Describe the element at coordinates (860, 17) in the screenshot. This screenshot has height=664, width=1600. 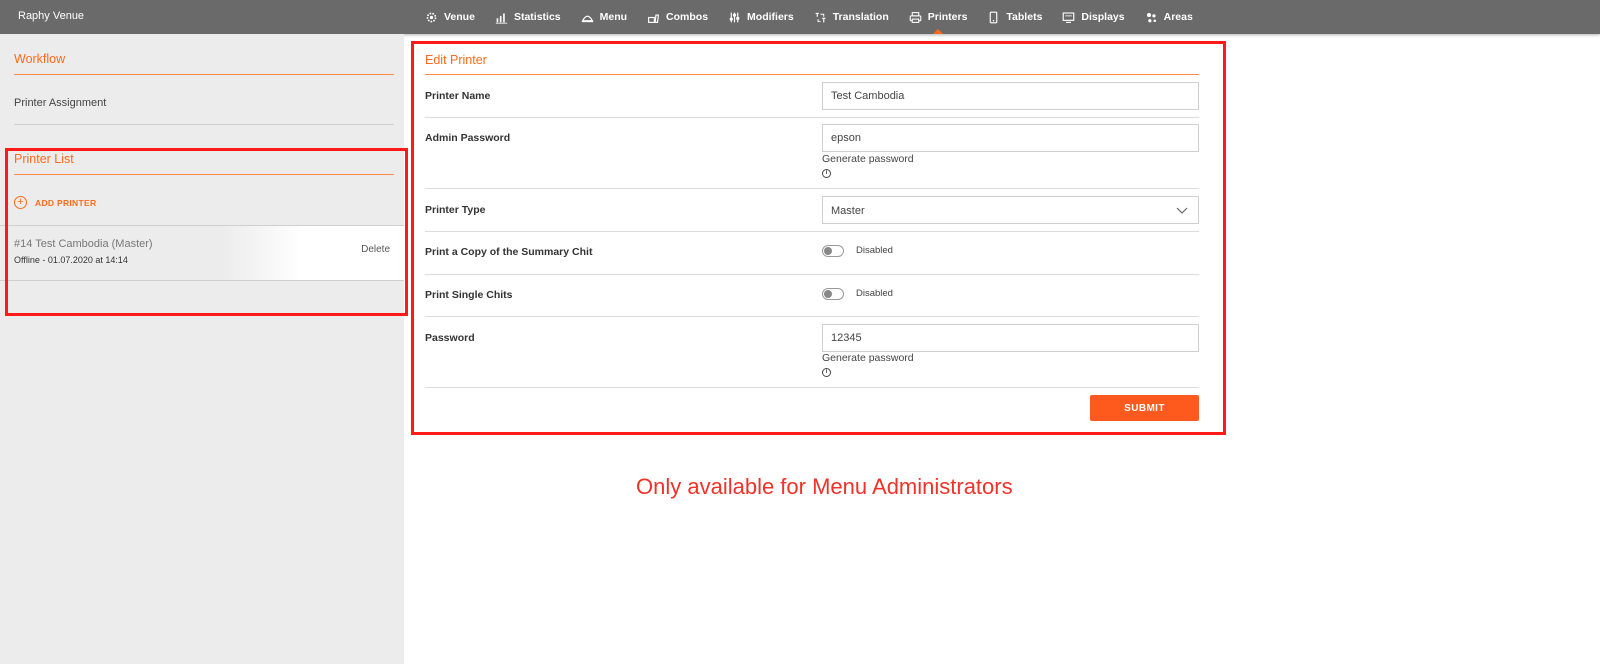
I see `nav-label: Translation` at that location.